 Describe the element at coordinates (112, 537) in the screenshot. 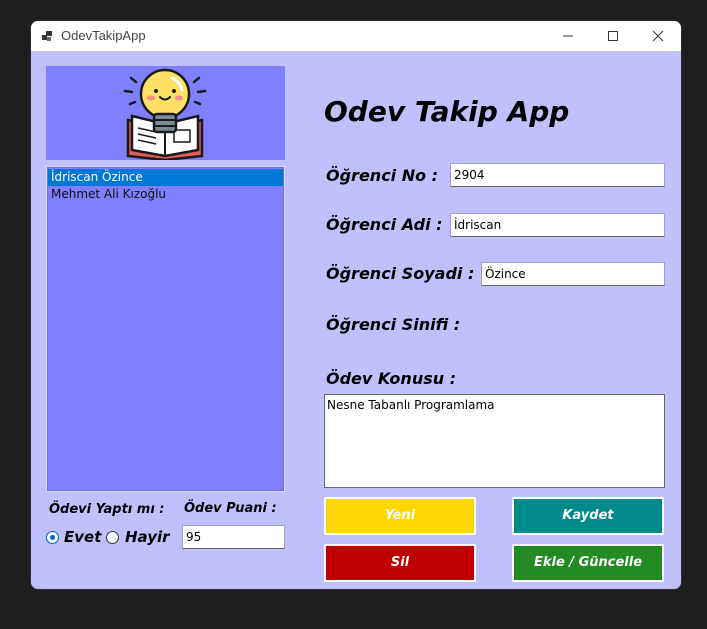

I see `done-no-radio` at that location.